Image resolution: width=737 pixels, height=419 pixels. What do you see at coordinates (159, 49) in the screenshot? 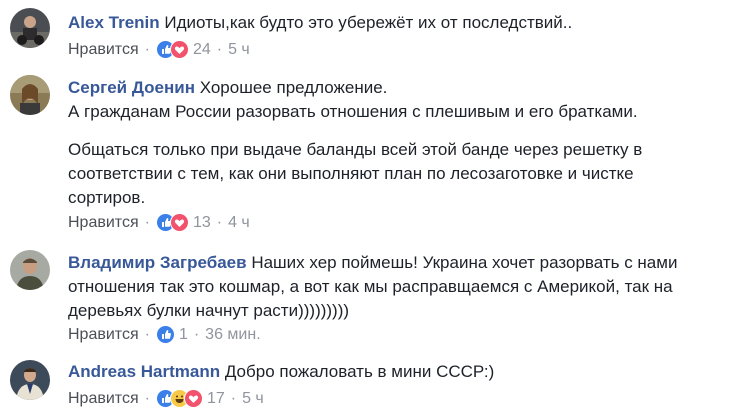
I see `comment-actions: Нравится · 24 · 5 ч` at bounding box center [159, 49].